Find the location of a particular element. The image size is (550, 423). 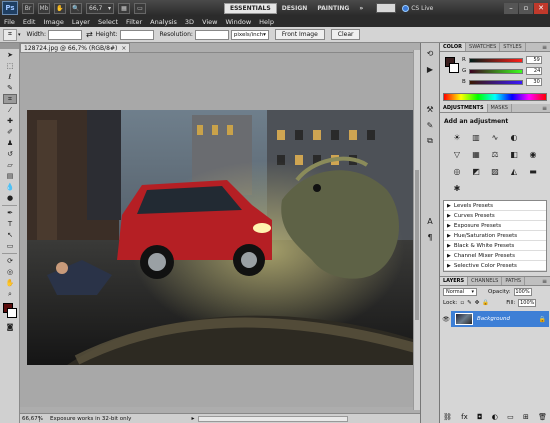

actions-icon: ▶ is located at coordinates (430, 69).